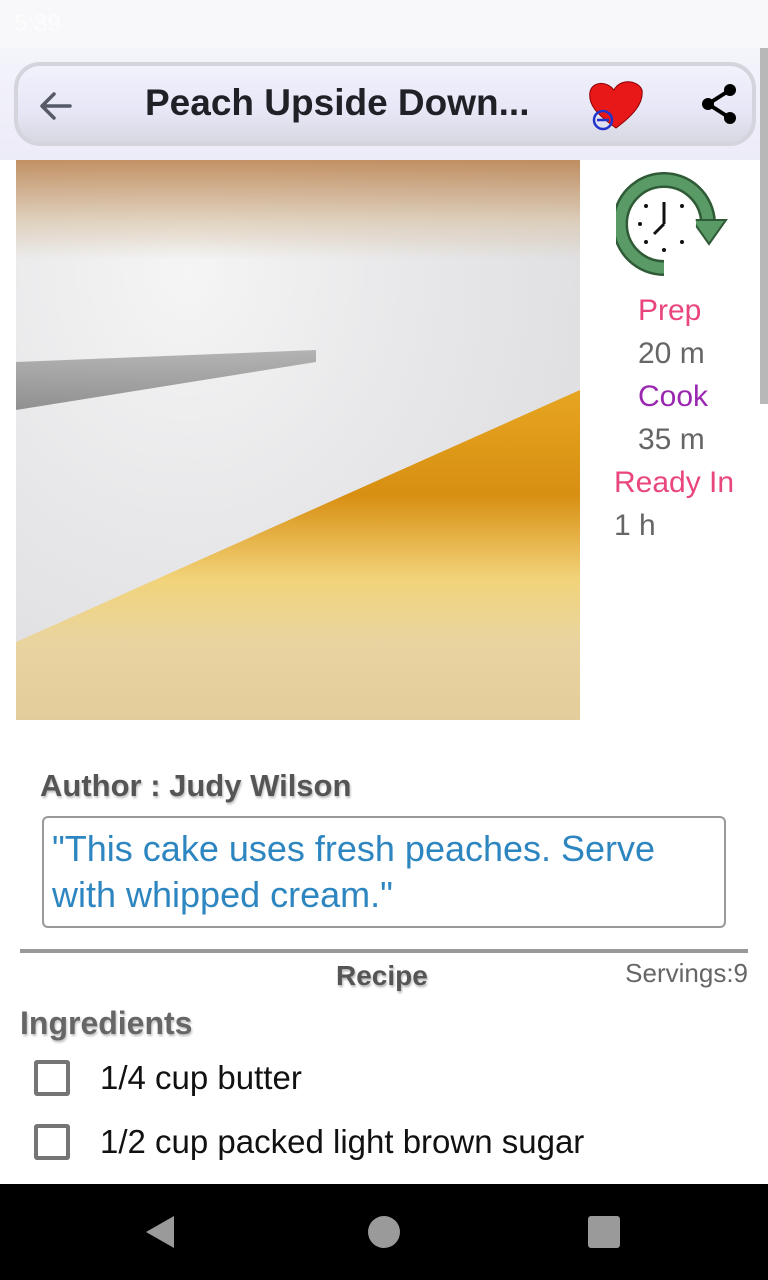 The height and width of the screenshot is (1280, 768). I want to click on status-bar: 5:39, so click(384, 24).